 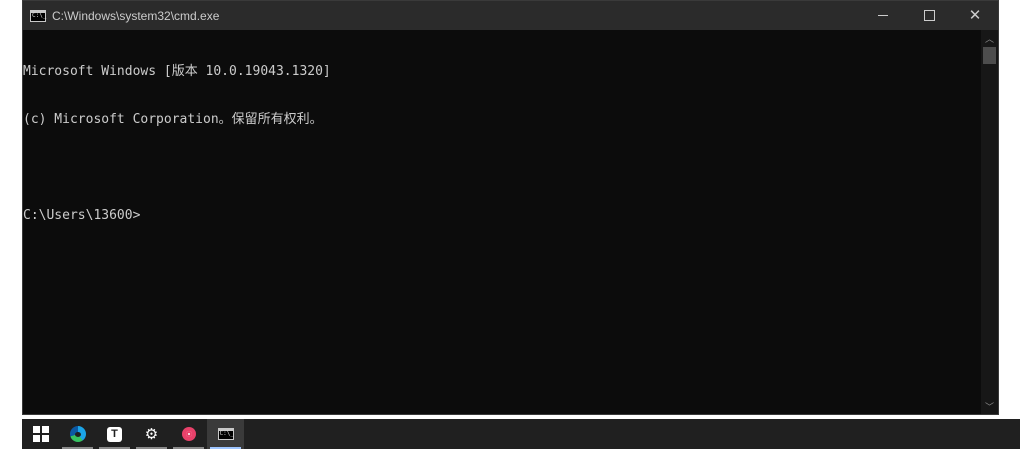 I want to click on taskbar-item-typora: T, so click(x=114, y=434).